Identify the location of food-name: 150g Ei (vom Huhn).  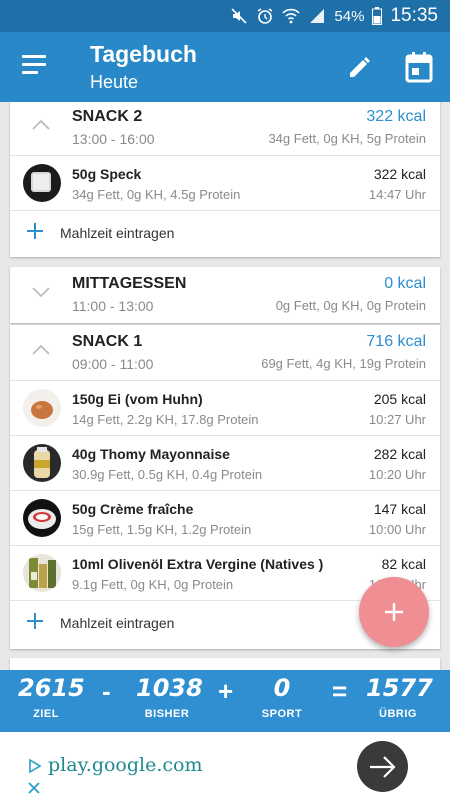
(137, 399).